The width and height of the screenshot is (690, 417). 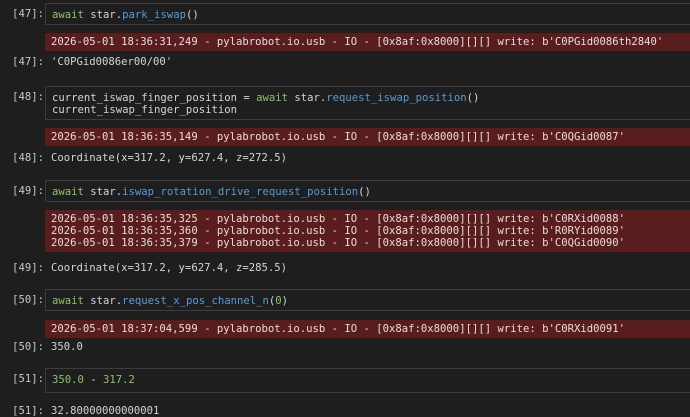 What do you see at coordinates (285, 301) in the screenshot?
I see `code-token: )` at bounding box center [285, 301].